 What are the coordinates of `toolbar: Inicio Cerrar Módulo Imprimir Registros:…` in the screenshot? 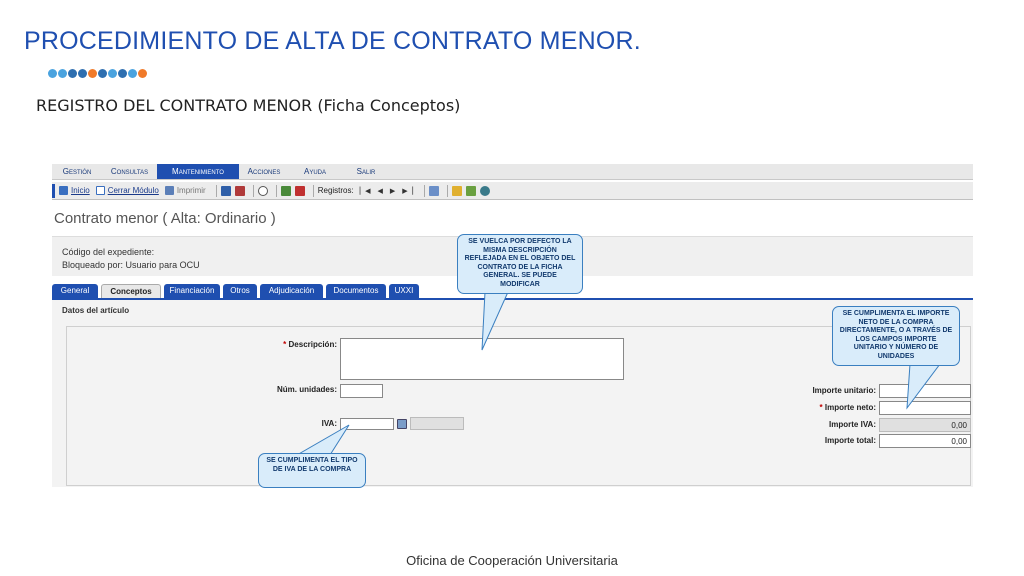 It's located at (512, 191).